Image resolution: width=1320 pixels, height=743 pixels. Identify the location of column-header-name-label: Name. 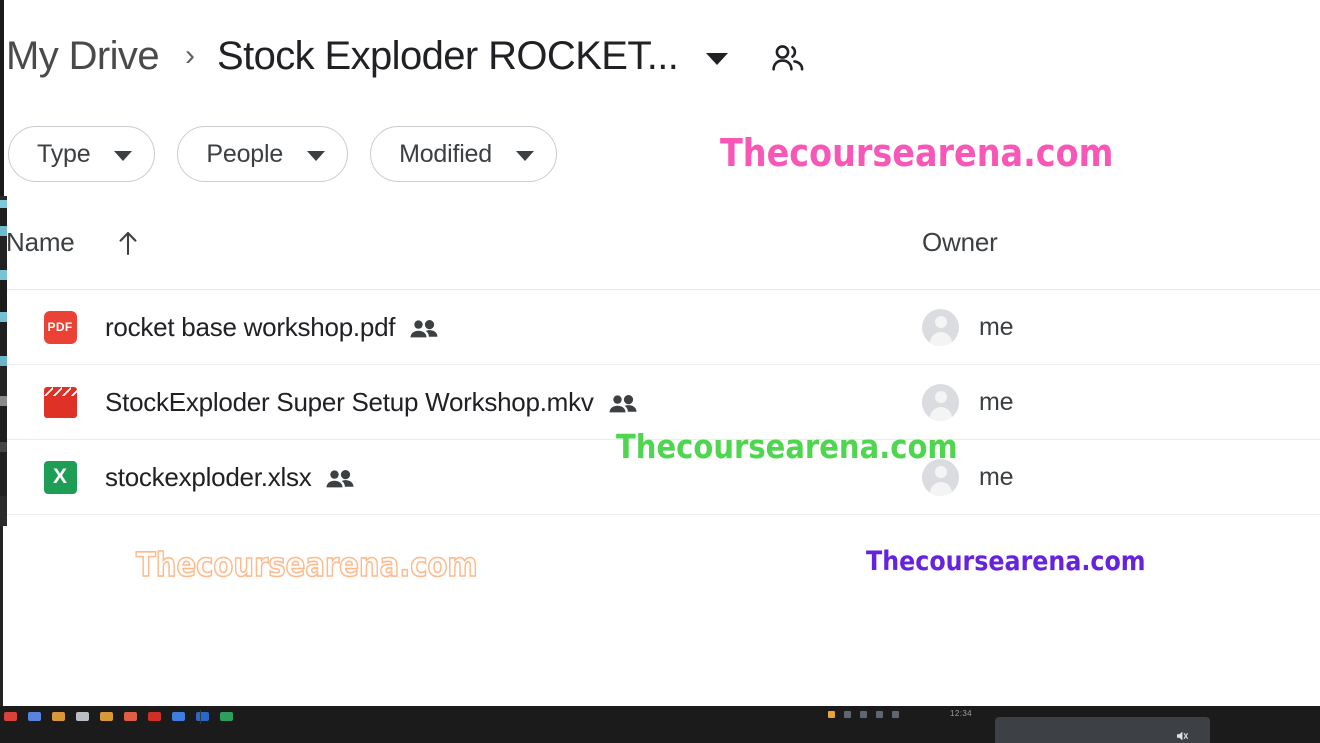
(40, 242).